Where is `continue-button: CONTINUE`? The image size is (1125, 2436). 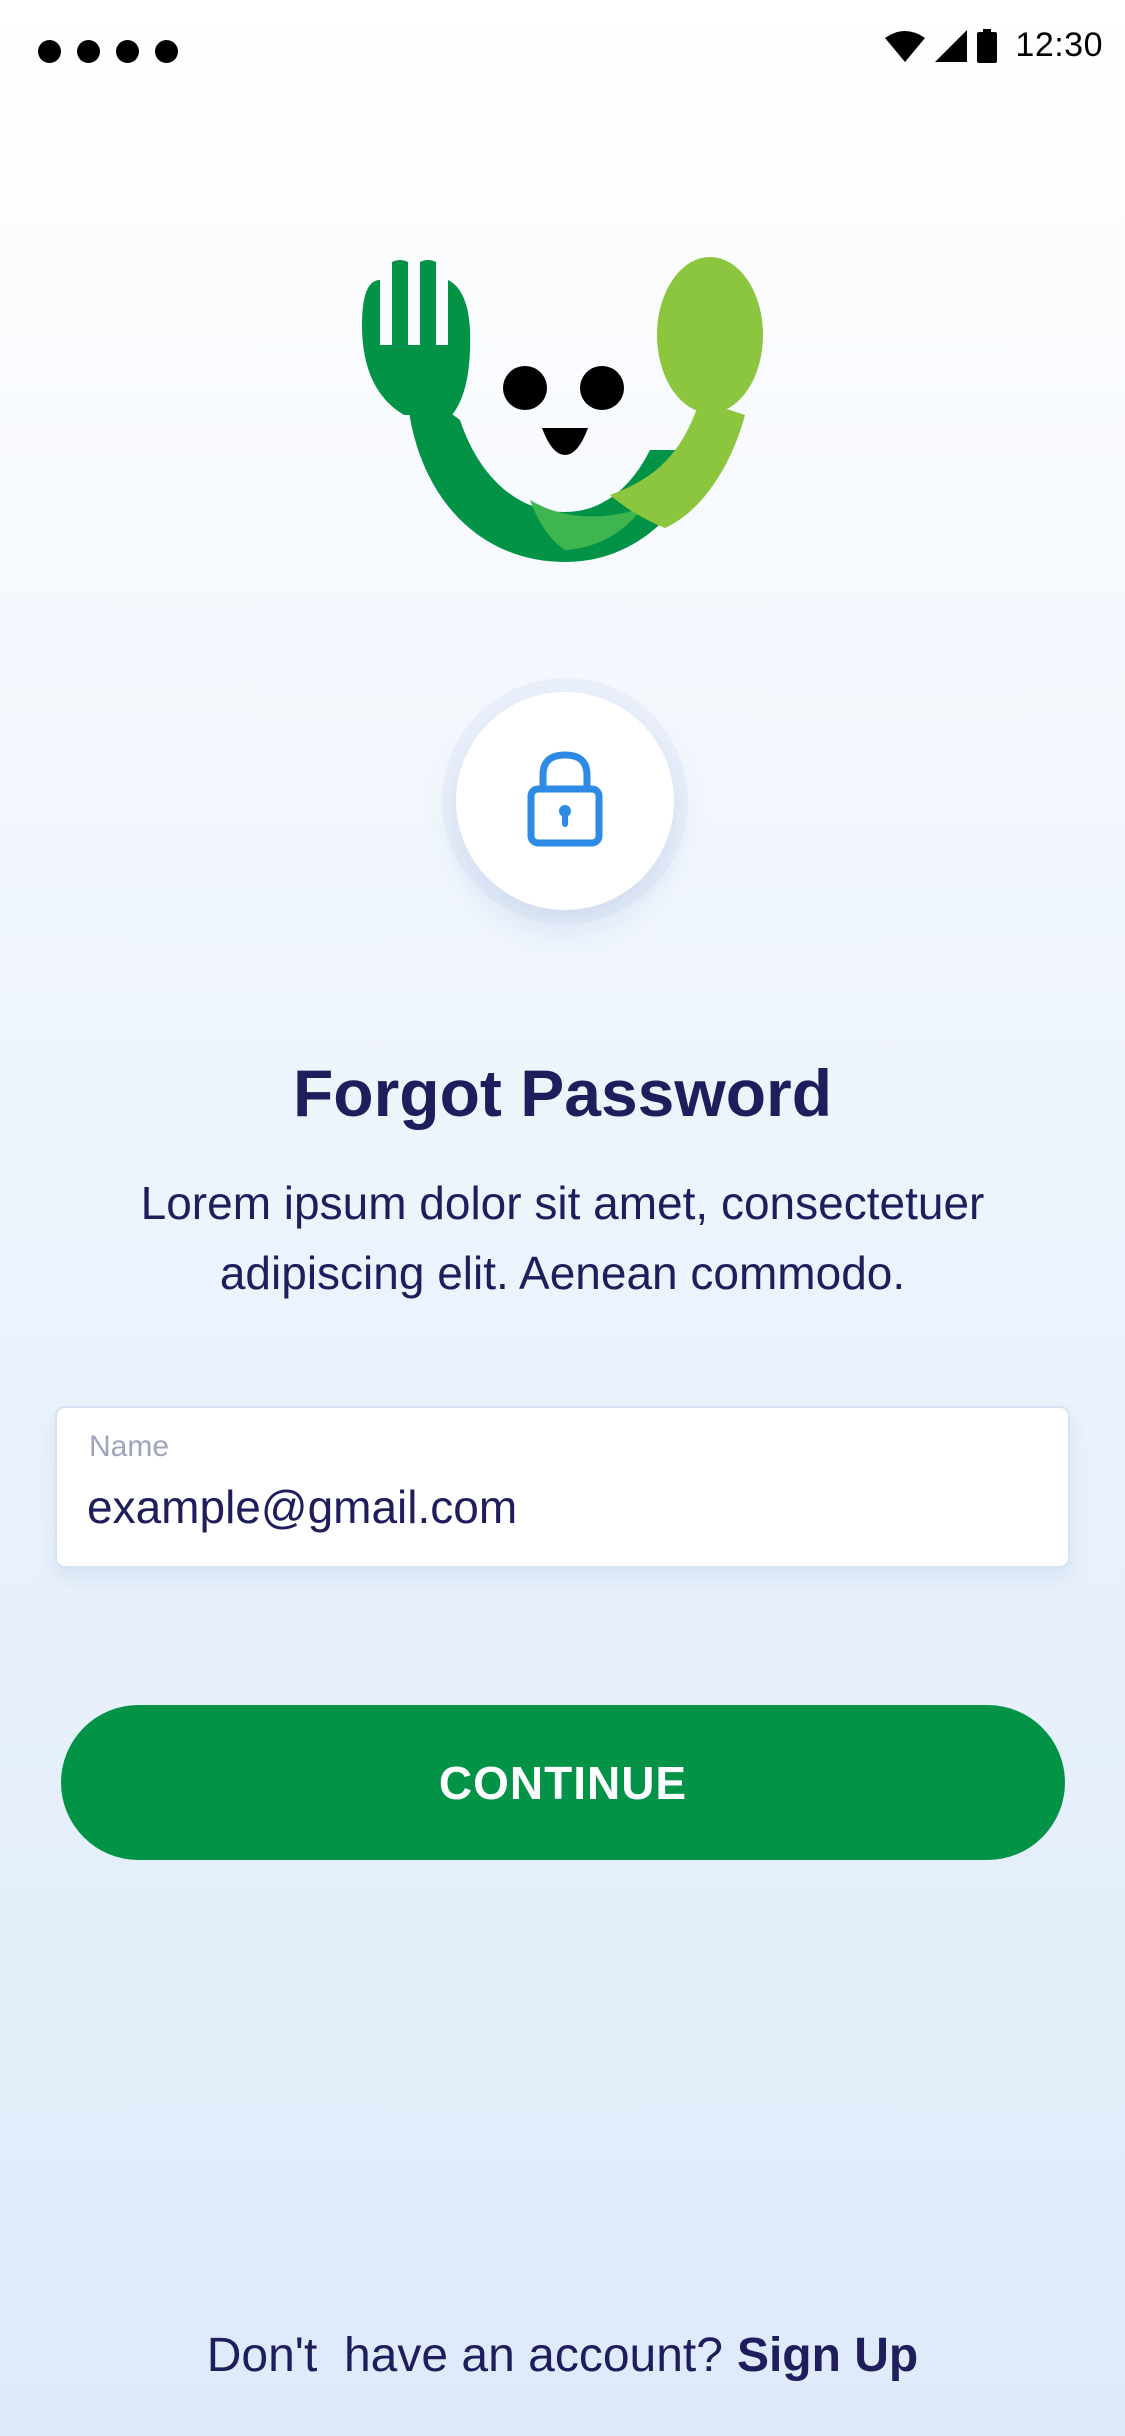 continue-button: CONTINUE is located at coordinates (563, 1782).